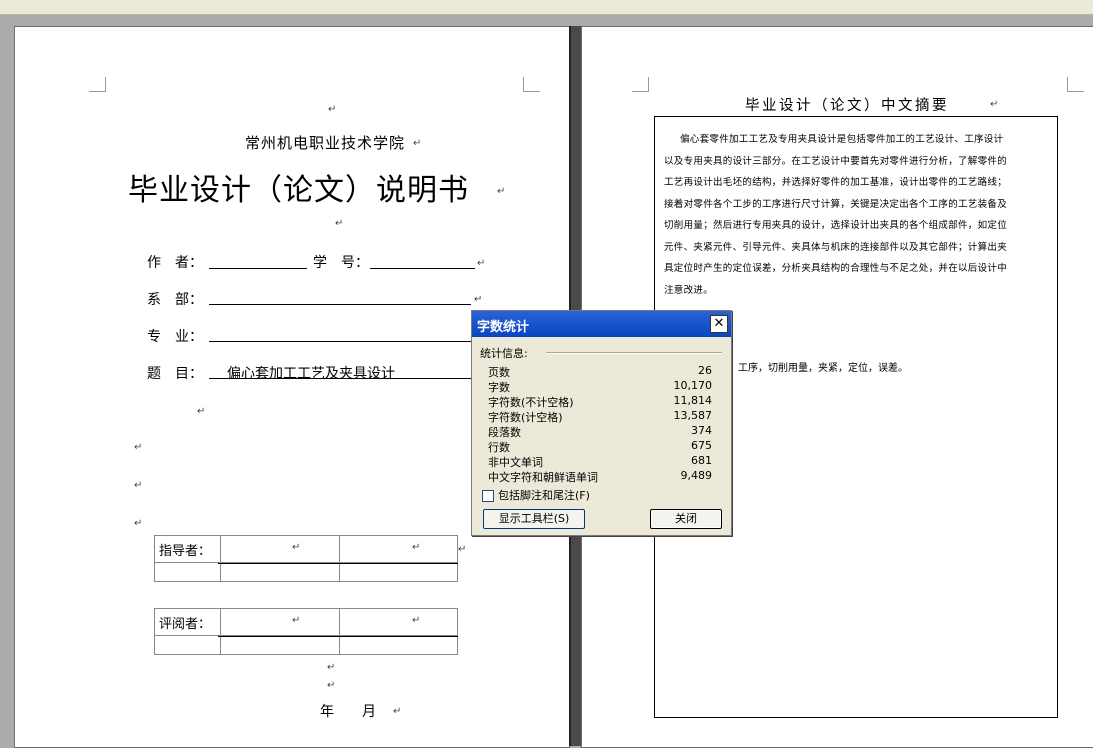 Image resolution: width=1093 pixels, height=748 pixels. I want to click on stat-value: 10,170, so click(693, 385).